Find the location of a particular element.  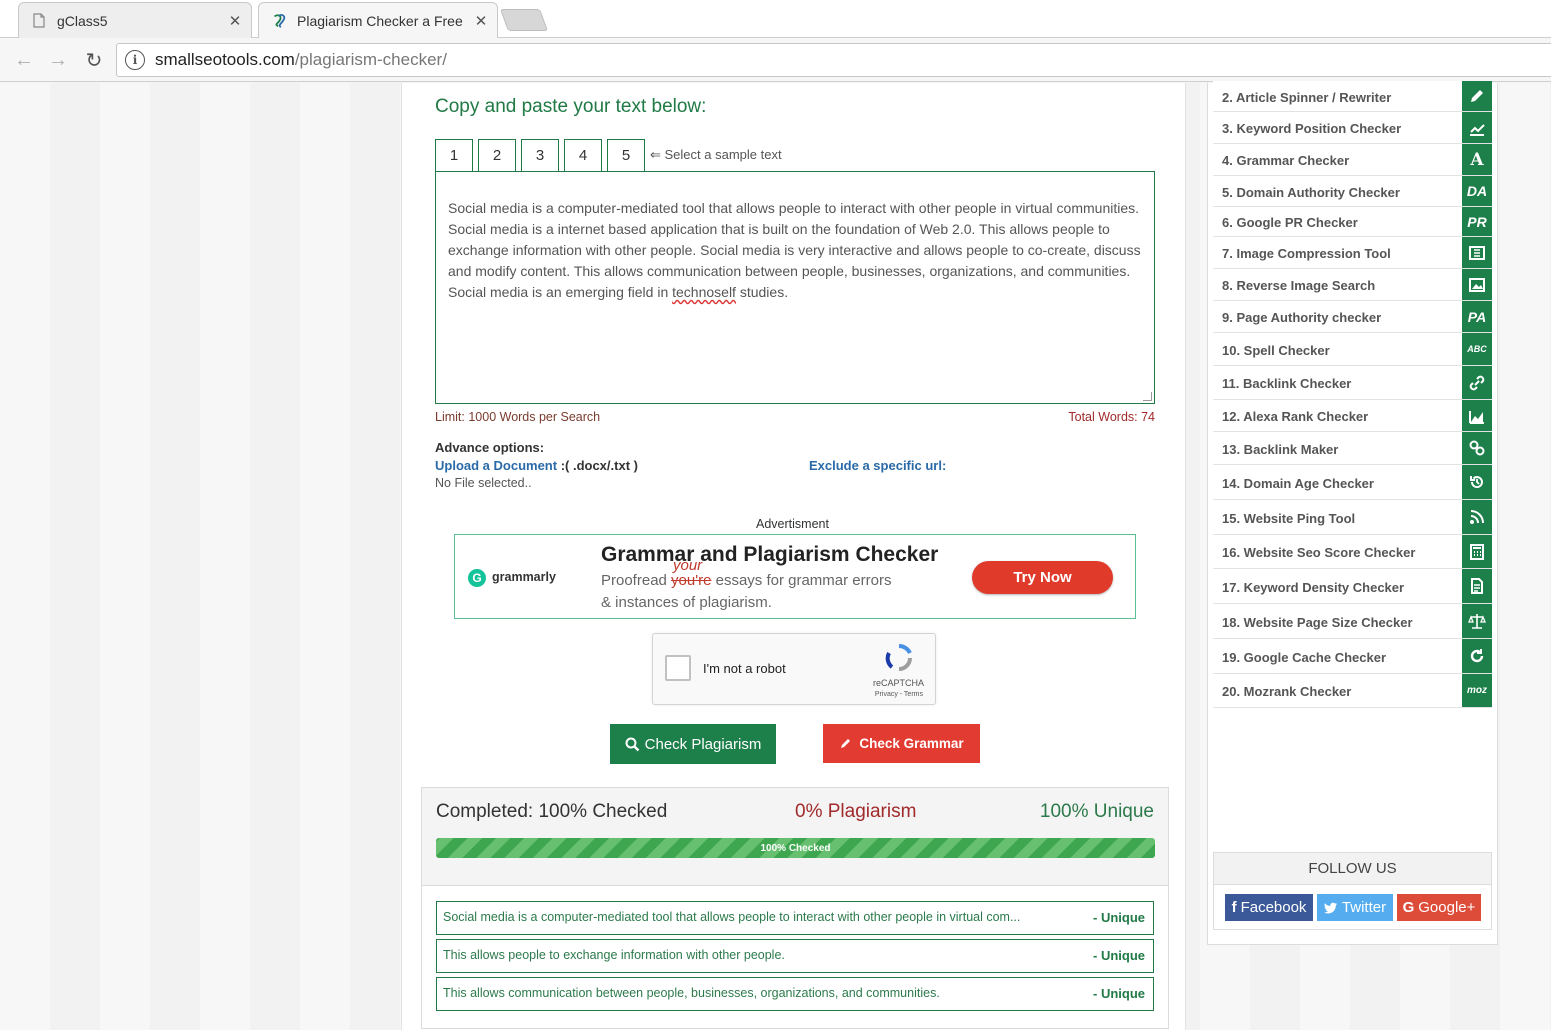

progress-bar: 100% Checked is located at coordinates (795, 848).